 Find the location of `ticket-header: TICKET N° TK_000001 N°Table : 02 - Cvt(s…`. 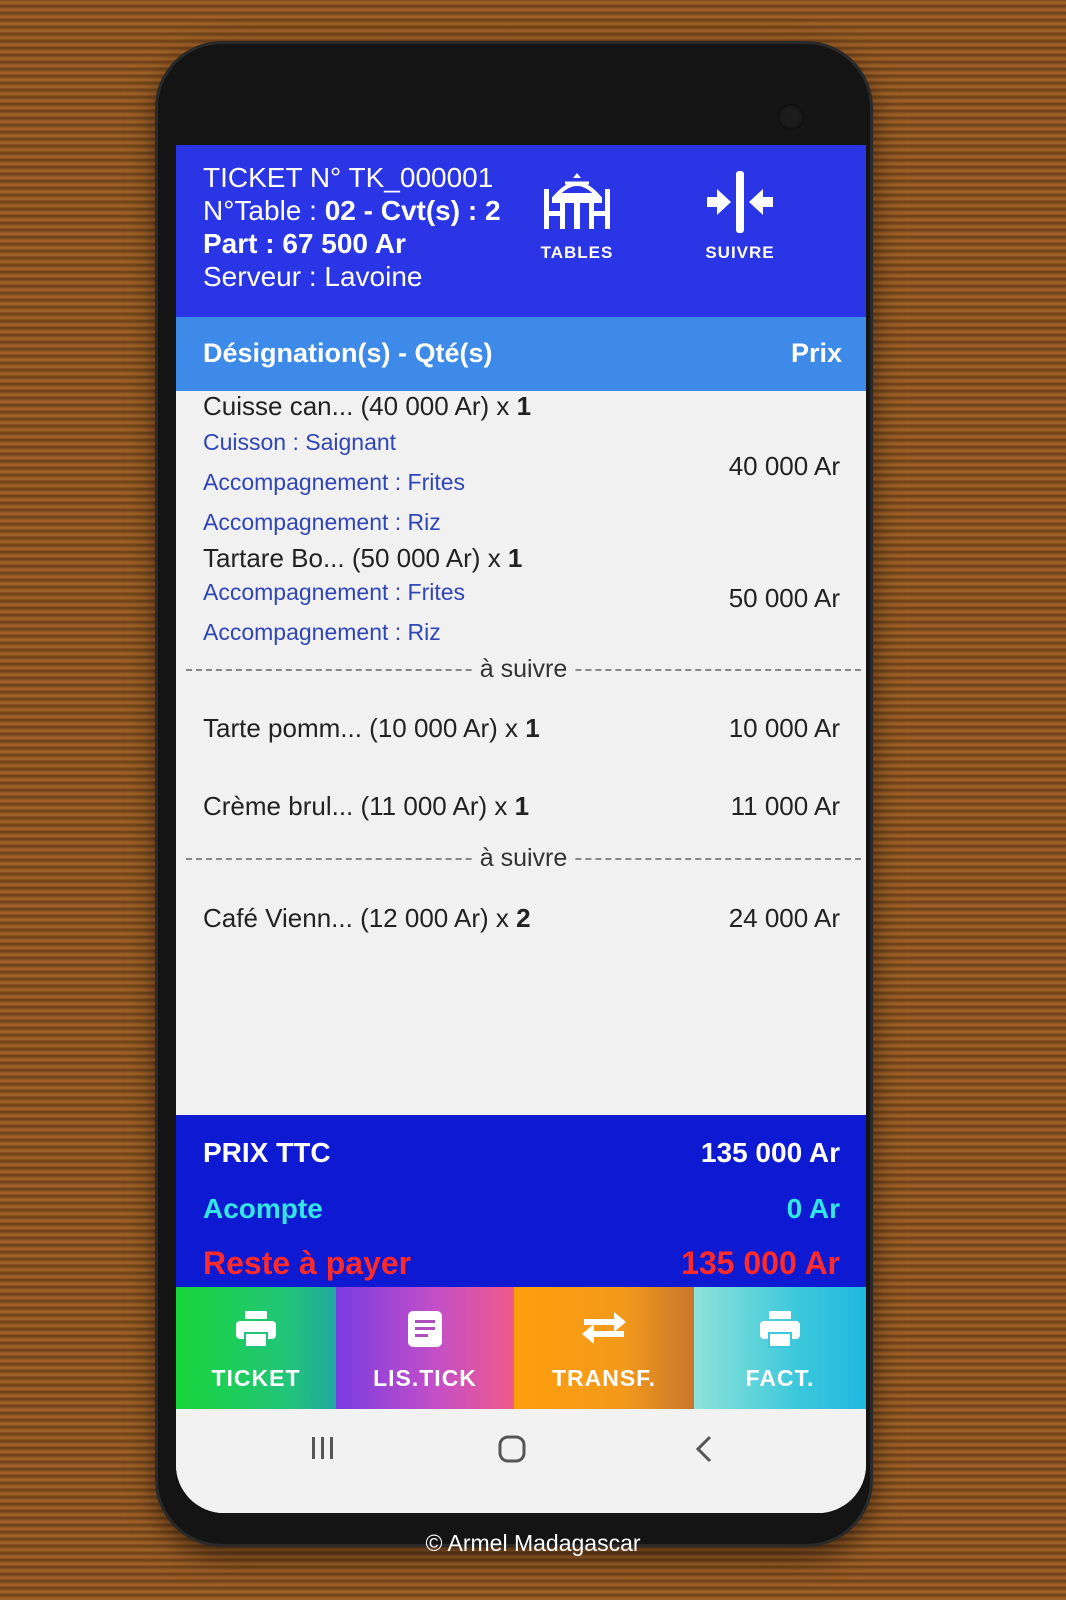

ticket-header: TICKET N° TK_000001 N°Table : 02 - Cvt(s… is located at coordinates (521, 231).